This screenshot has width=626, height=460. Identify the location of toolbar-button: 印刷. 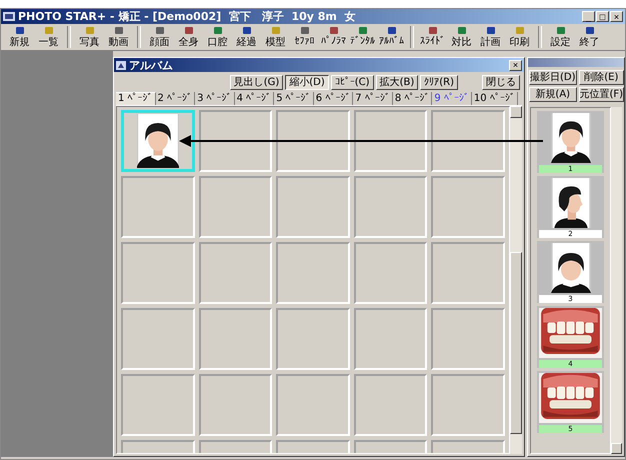
(519, 37).